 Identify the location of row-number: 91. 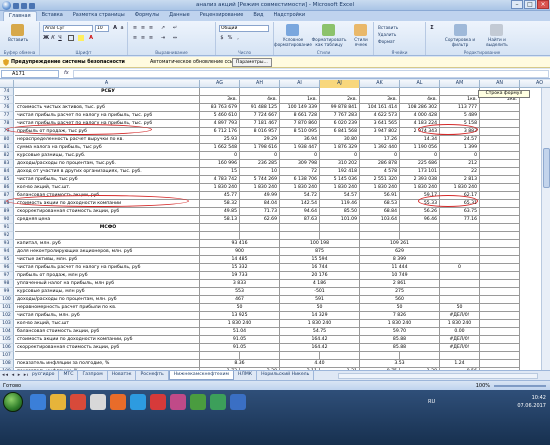
(7, 228).